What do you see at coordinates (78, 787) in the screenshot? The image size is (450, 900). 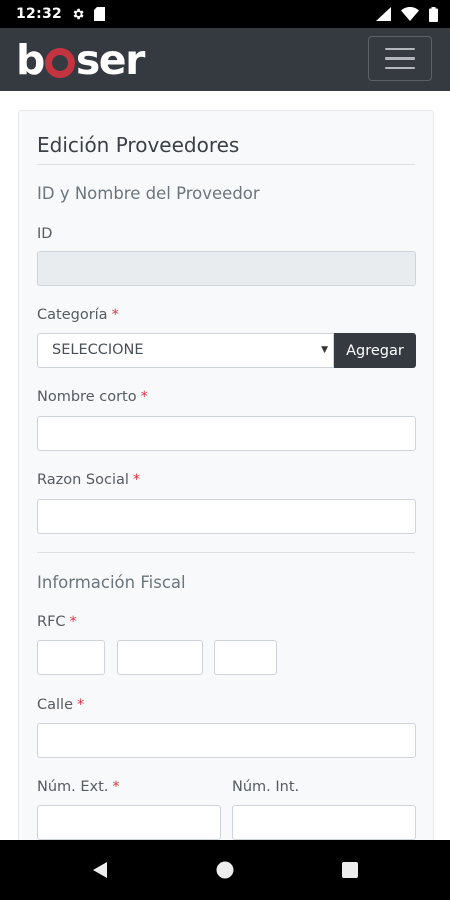 I see `num-ext-label: Núm. Ext. *` at bounding box center [78, 787].